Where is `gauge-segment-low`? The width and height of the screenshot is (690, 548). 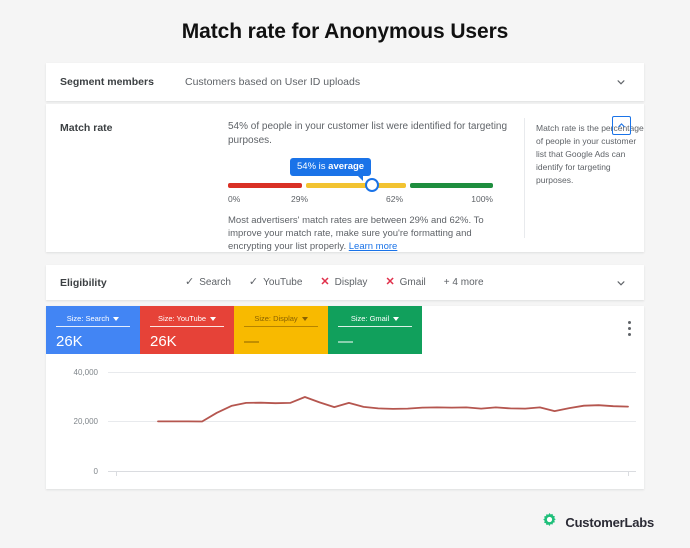 gauge-segment-low is located at coordinates (265, 185).